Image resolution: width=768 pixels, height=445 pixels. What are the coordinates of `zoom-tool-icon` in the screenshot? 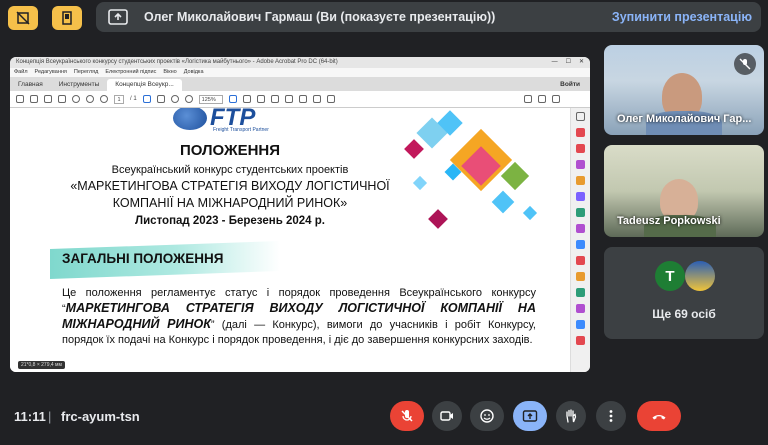 It's located at (580, 116).